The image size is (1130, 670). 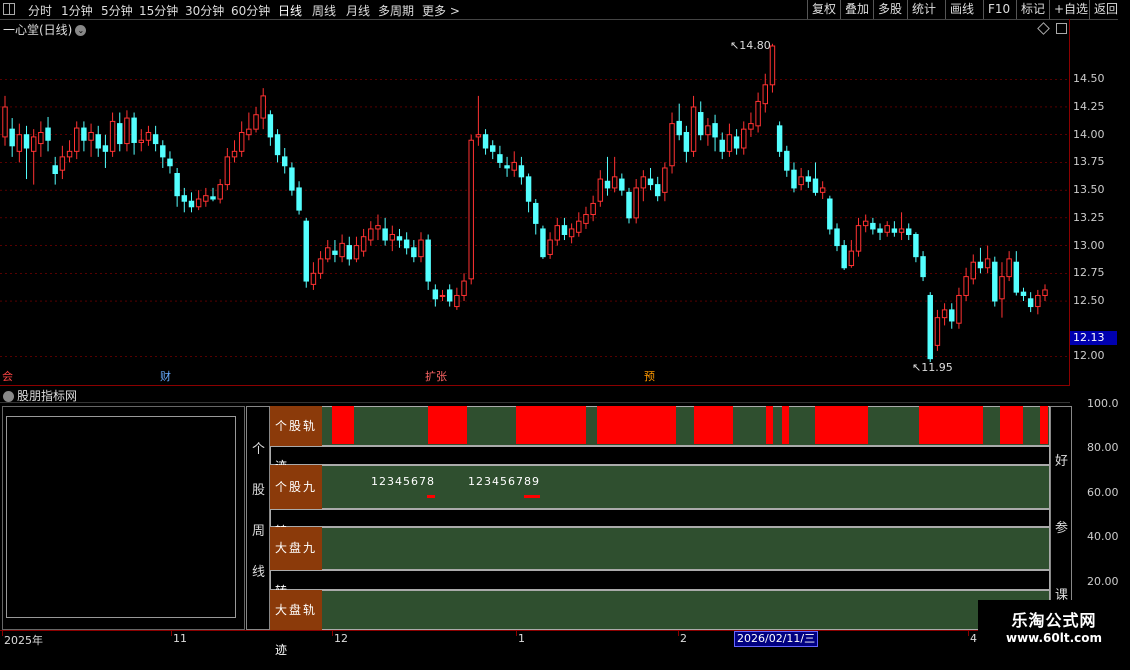 What do you see at coordinates (7, 377) in the screenshot?
I see `event-marker: 会` at bounding box center [7, 377].